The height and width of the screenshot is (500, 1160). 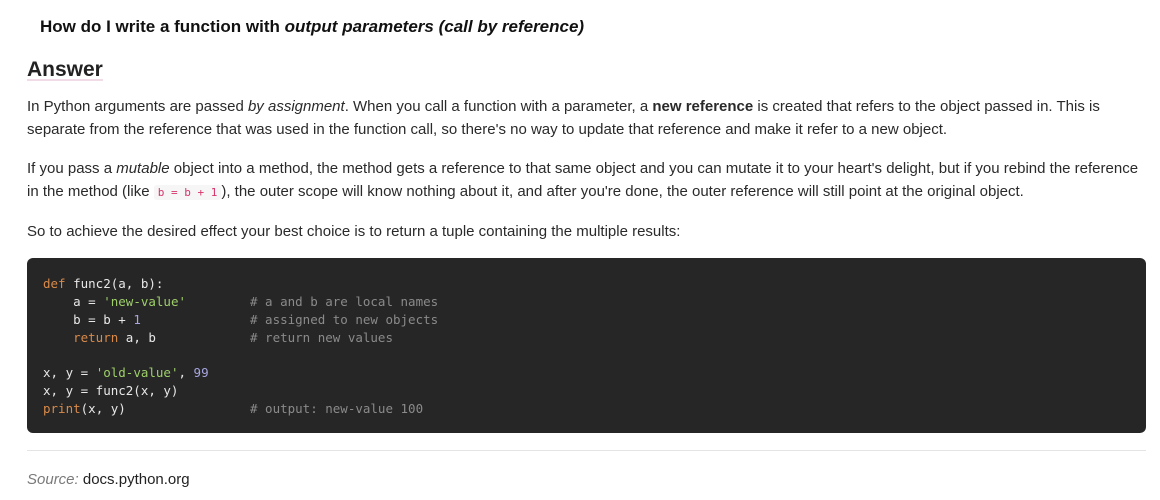 I want to click on p2-emphasis: mutable, so click(x=143, y=168).